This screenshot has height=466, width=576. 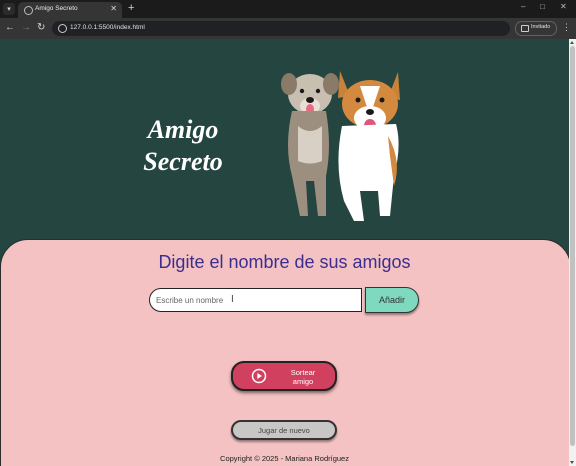 I want to click on new-tab-button: +, so click(x=131, y=8).